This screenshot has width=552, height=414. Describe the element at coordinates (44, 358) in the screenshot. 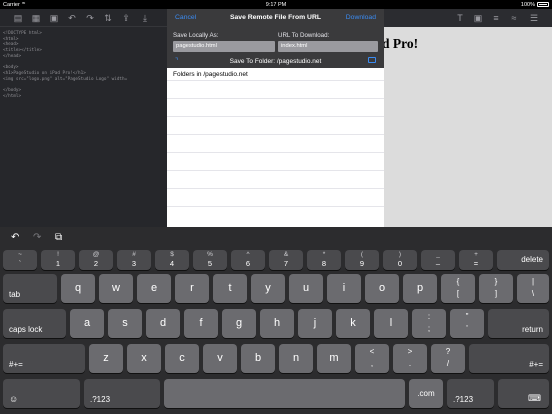

I see `shift-left-key: #+=` at that location.